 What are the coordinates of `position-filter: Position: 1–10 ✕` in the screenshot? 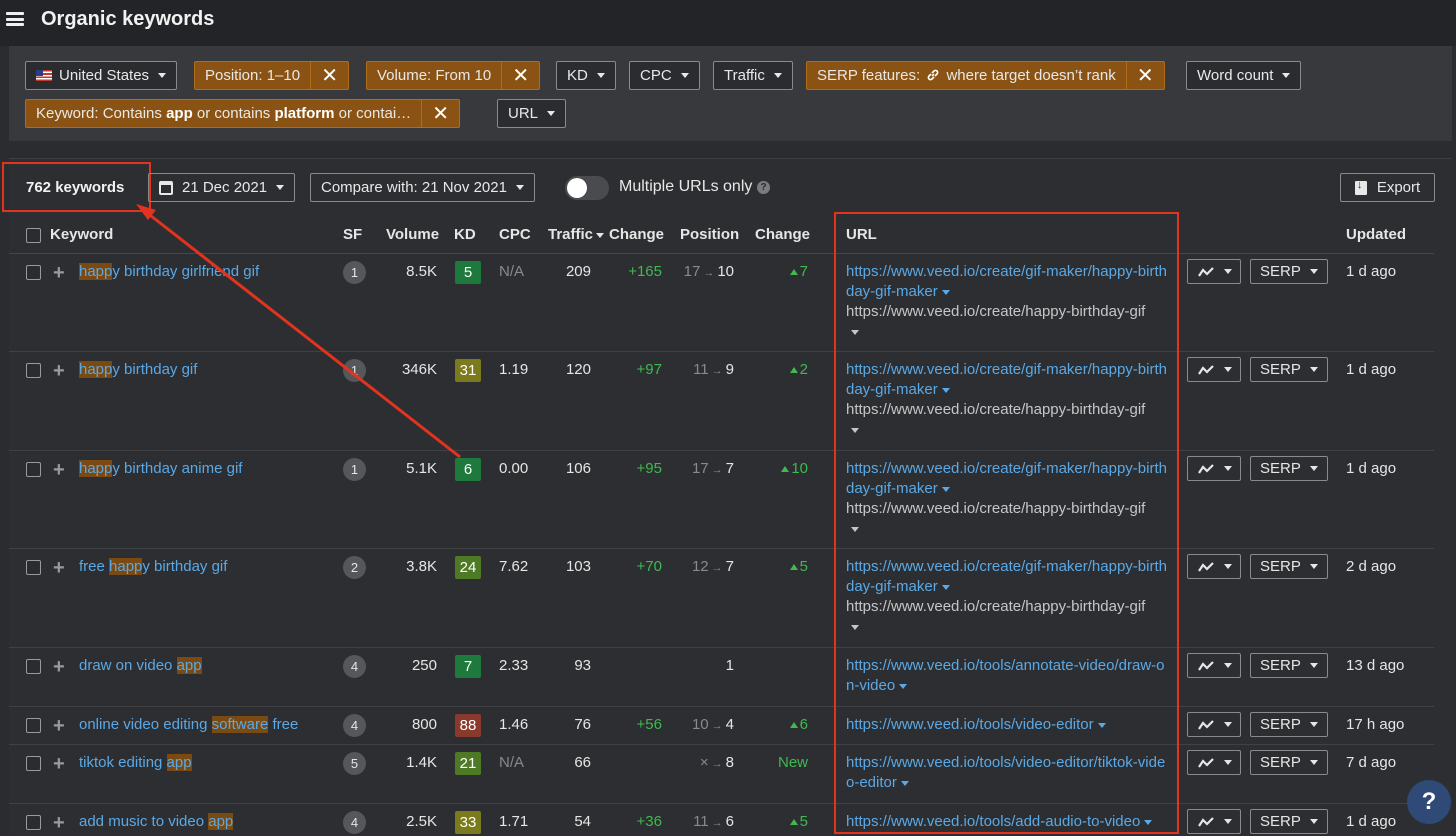 It's located at (272, 75).